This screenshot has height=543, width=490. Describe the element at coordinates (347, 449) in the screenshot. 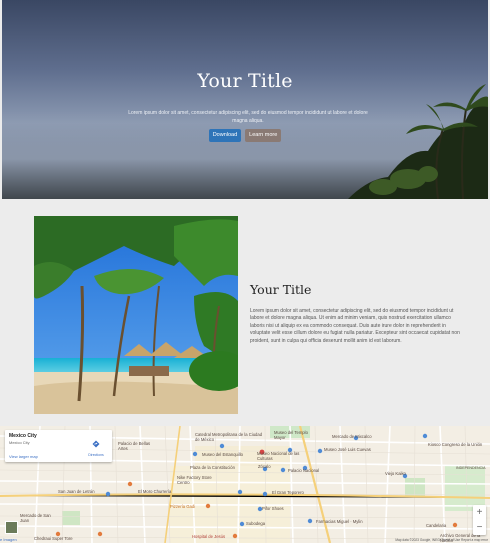

I see `map-label-cuevas: Museo José Luis Cuevas` at that location.